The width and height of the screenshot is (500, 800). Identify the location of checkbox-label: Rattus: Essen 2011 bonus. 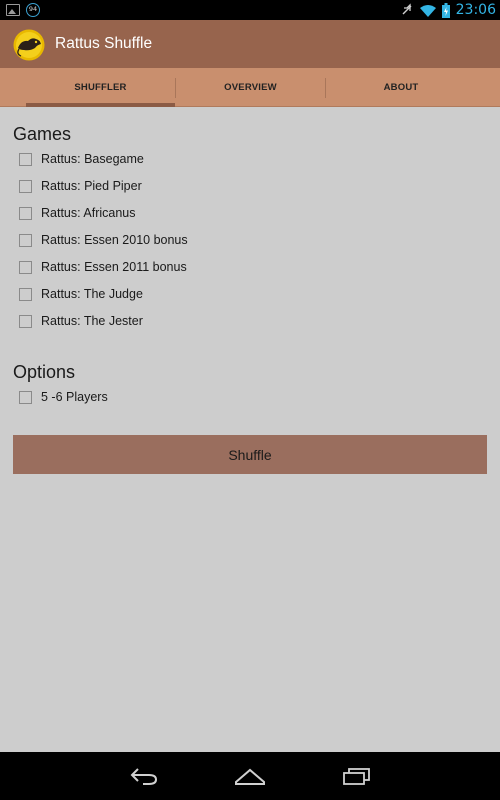
(114, 267).